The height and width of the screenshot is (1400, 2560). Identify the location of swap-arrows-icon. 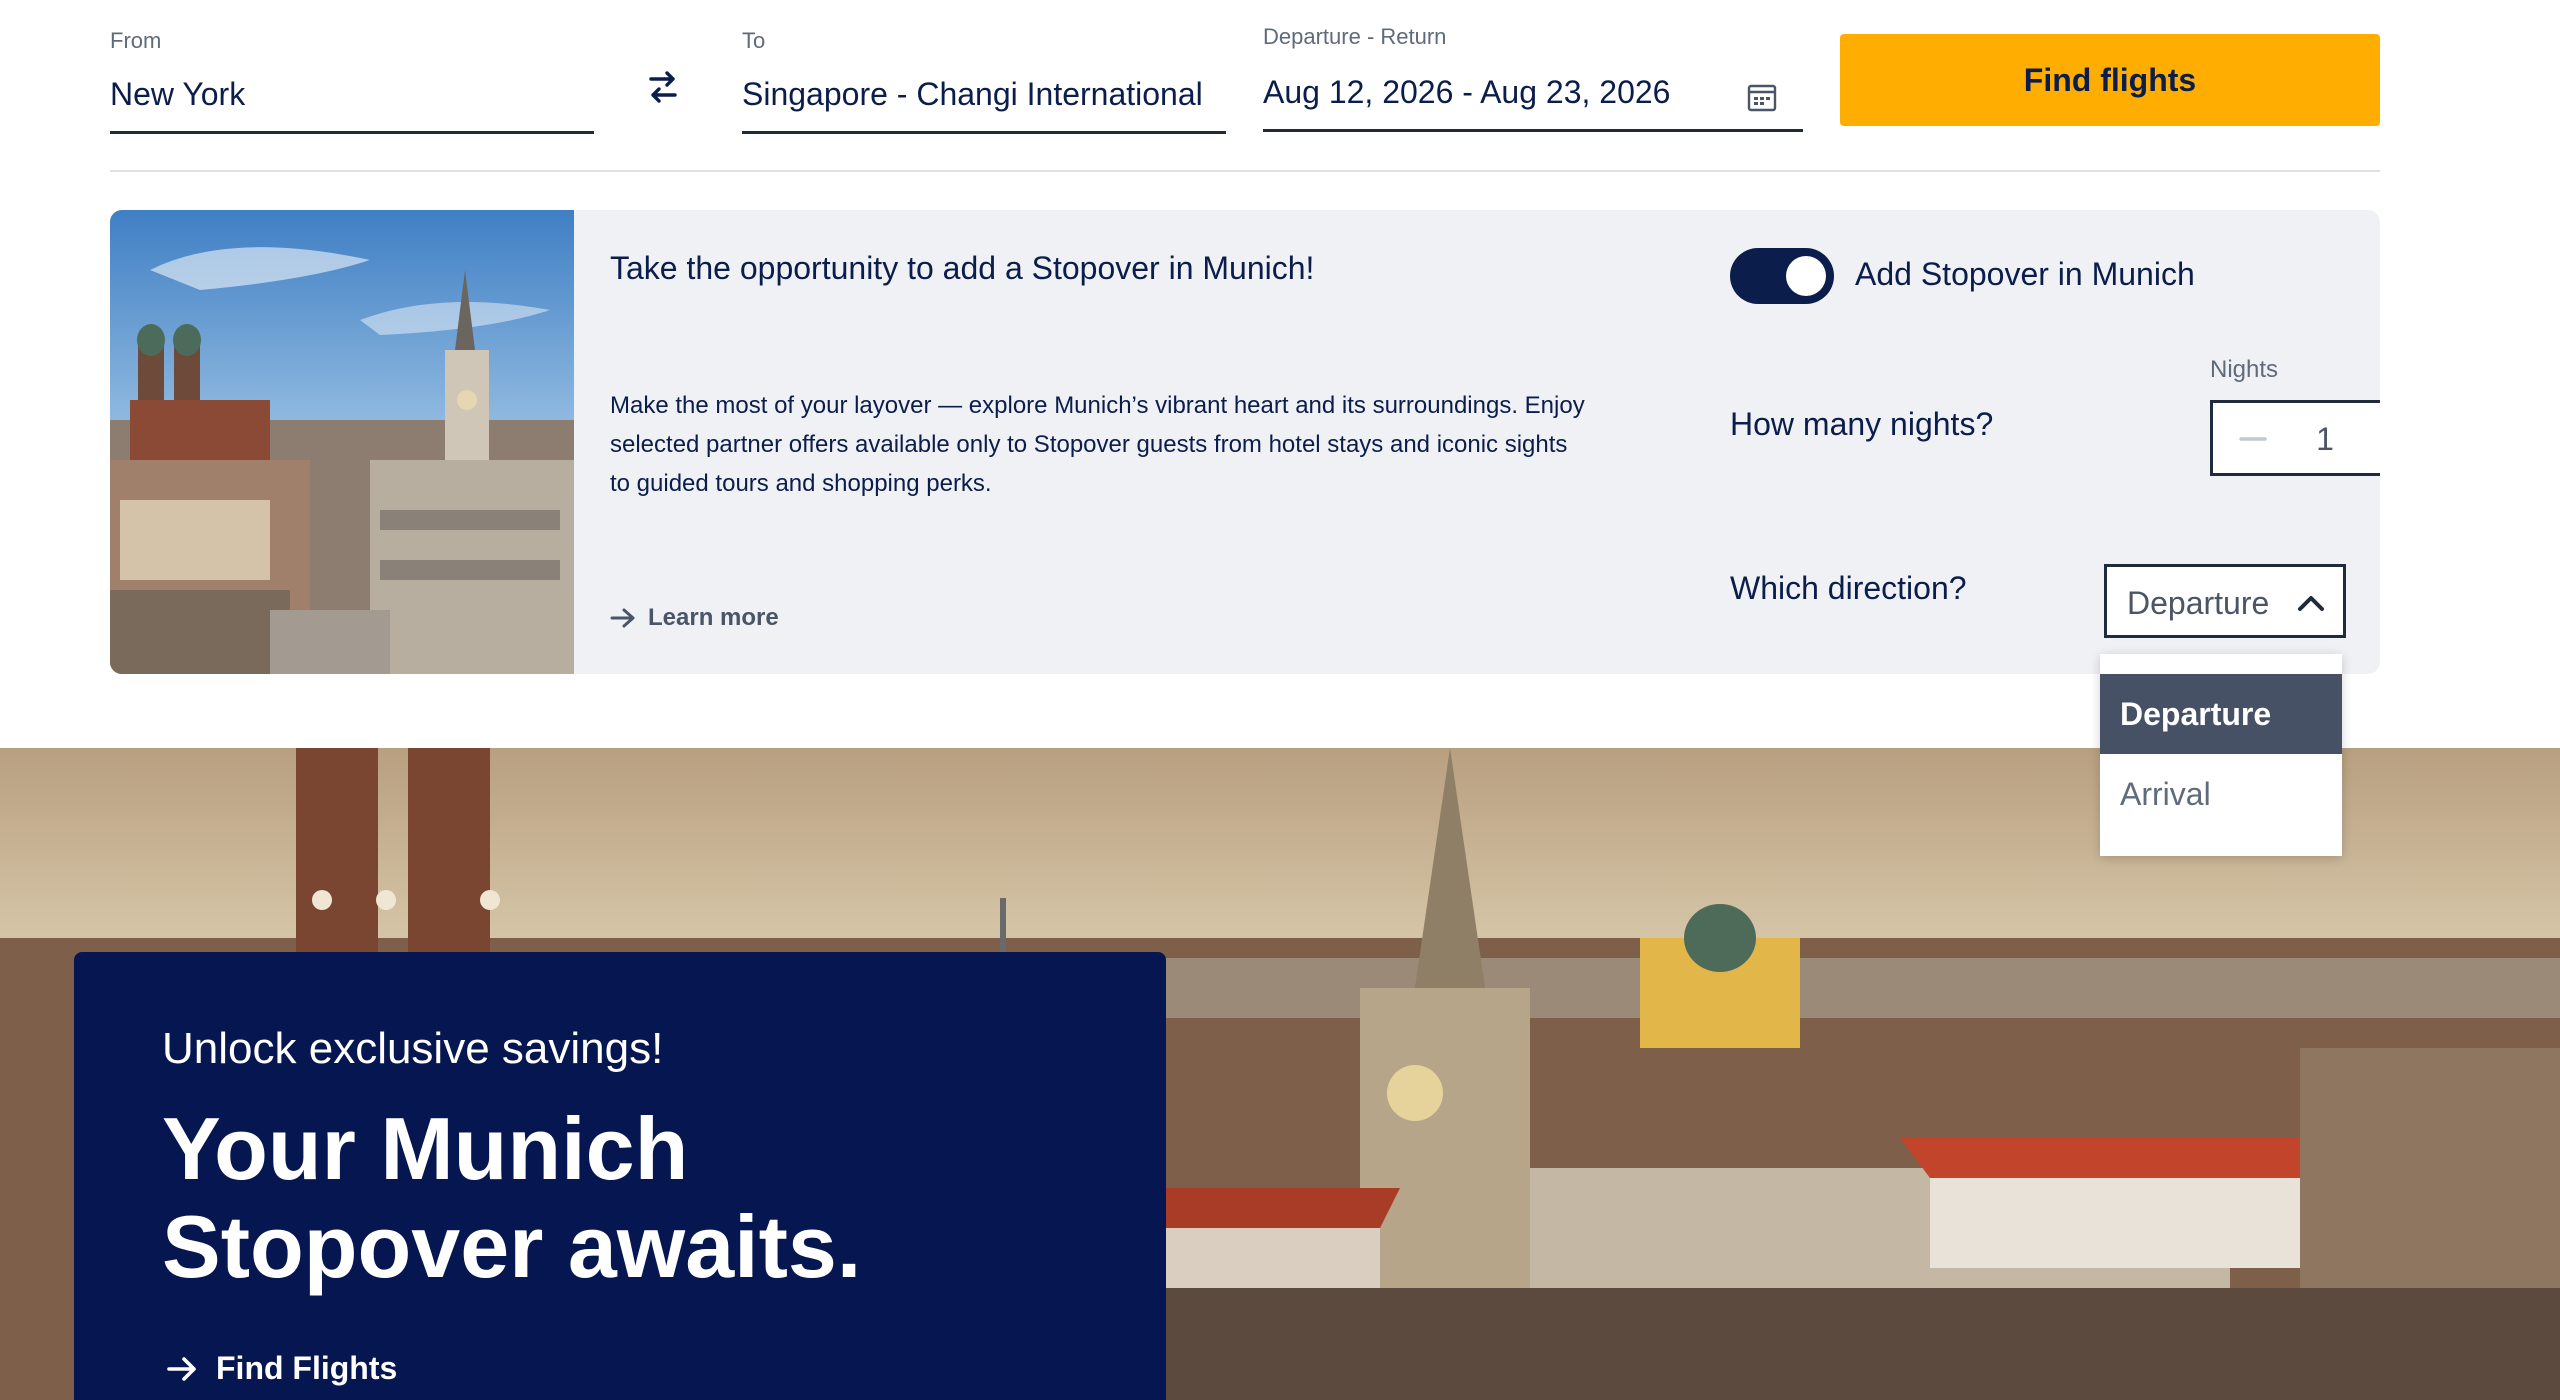
(663, 87).